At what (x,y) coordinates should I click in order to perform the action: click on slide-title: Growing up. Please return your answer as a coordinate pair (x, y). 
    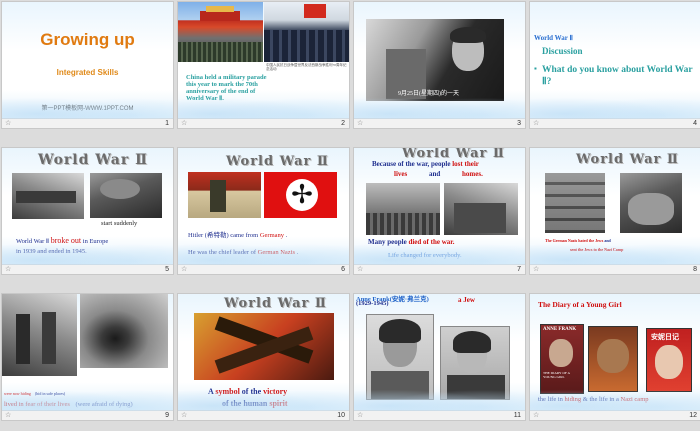
    Looking at the image, I should click on (87, 39).